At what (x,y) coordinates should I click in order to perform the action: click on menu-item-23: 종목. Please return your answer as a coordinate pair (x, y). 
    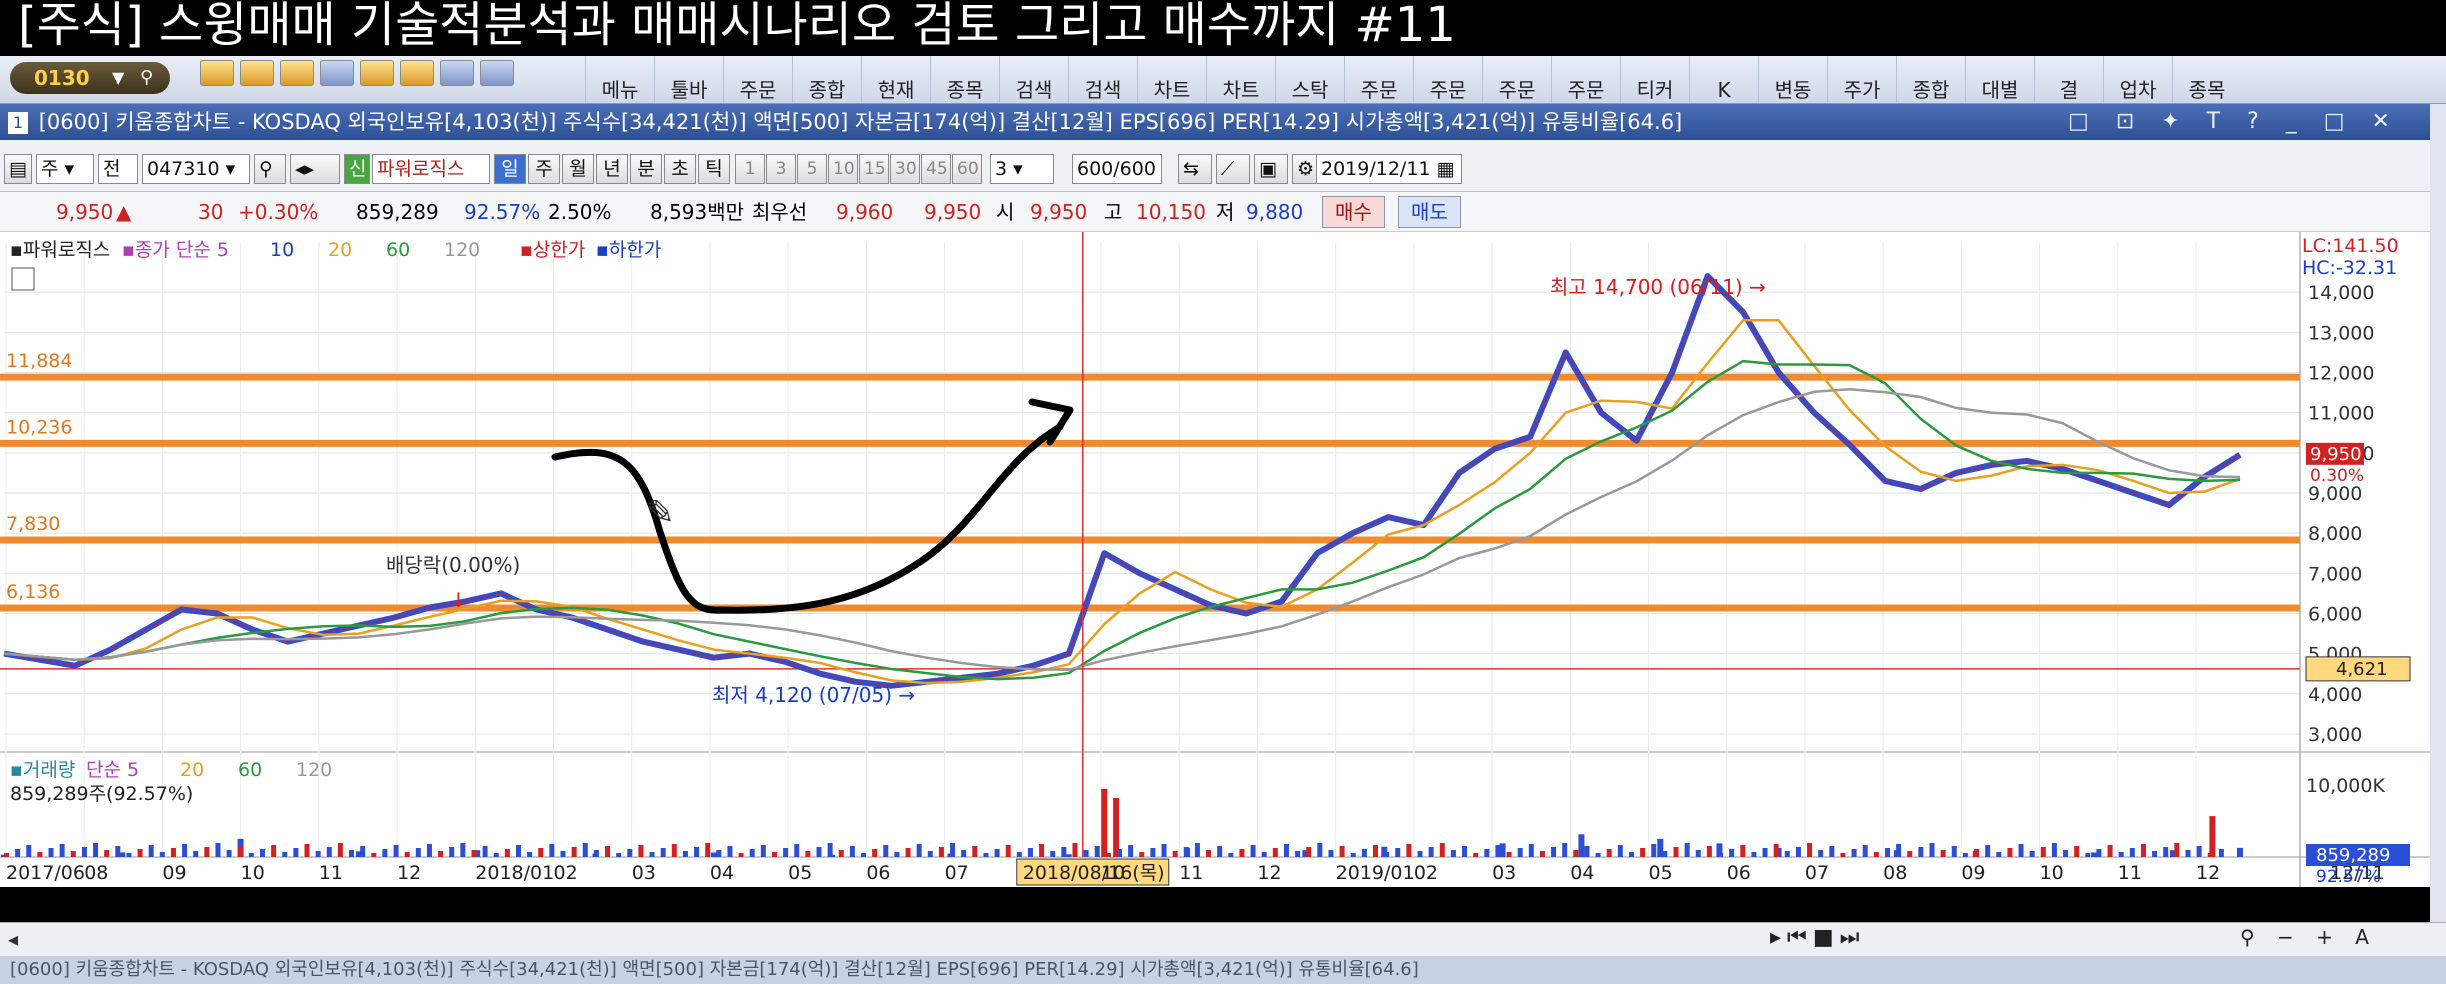
    Looking at the image, I should click on (2206, 79).